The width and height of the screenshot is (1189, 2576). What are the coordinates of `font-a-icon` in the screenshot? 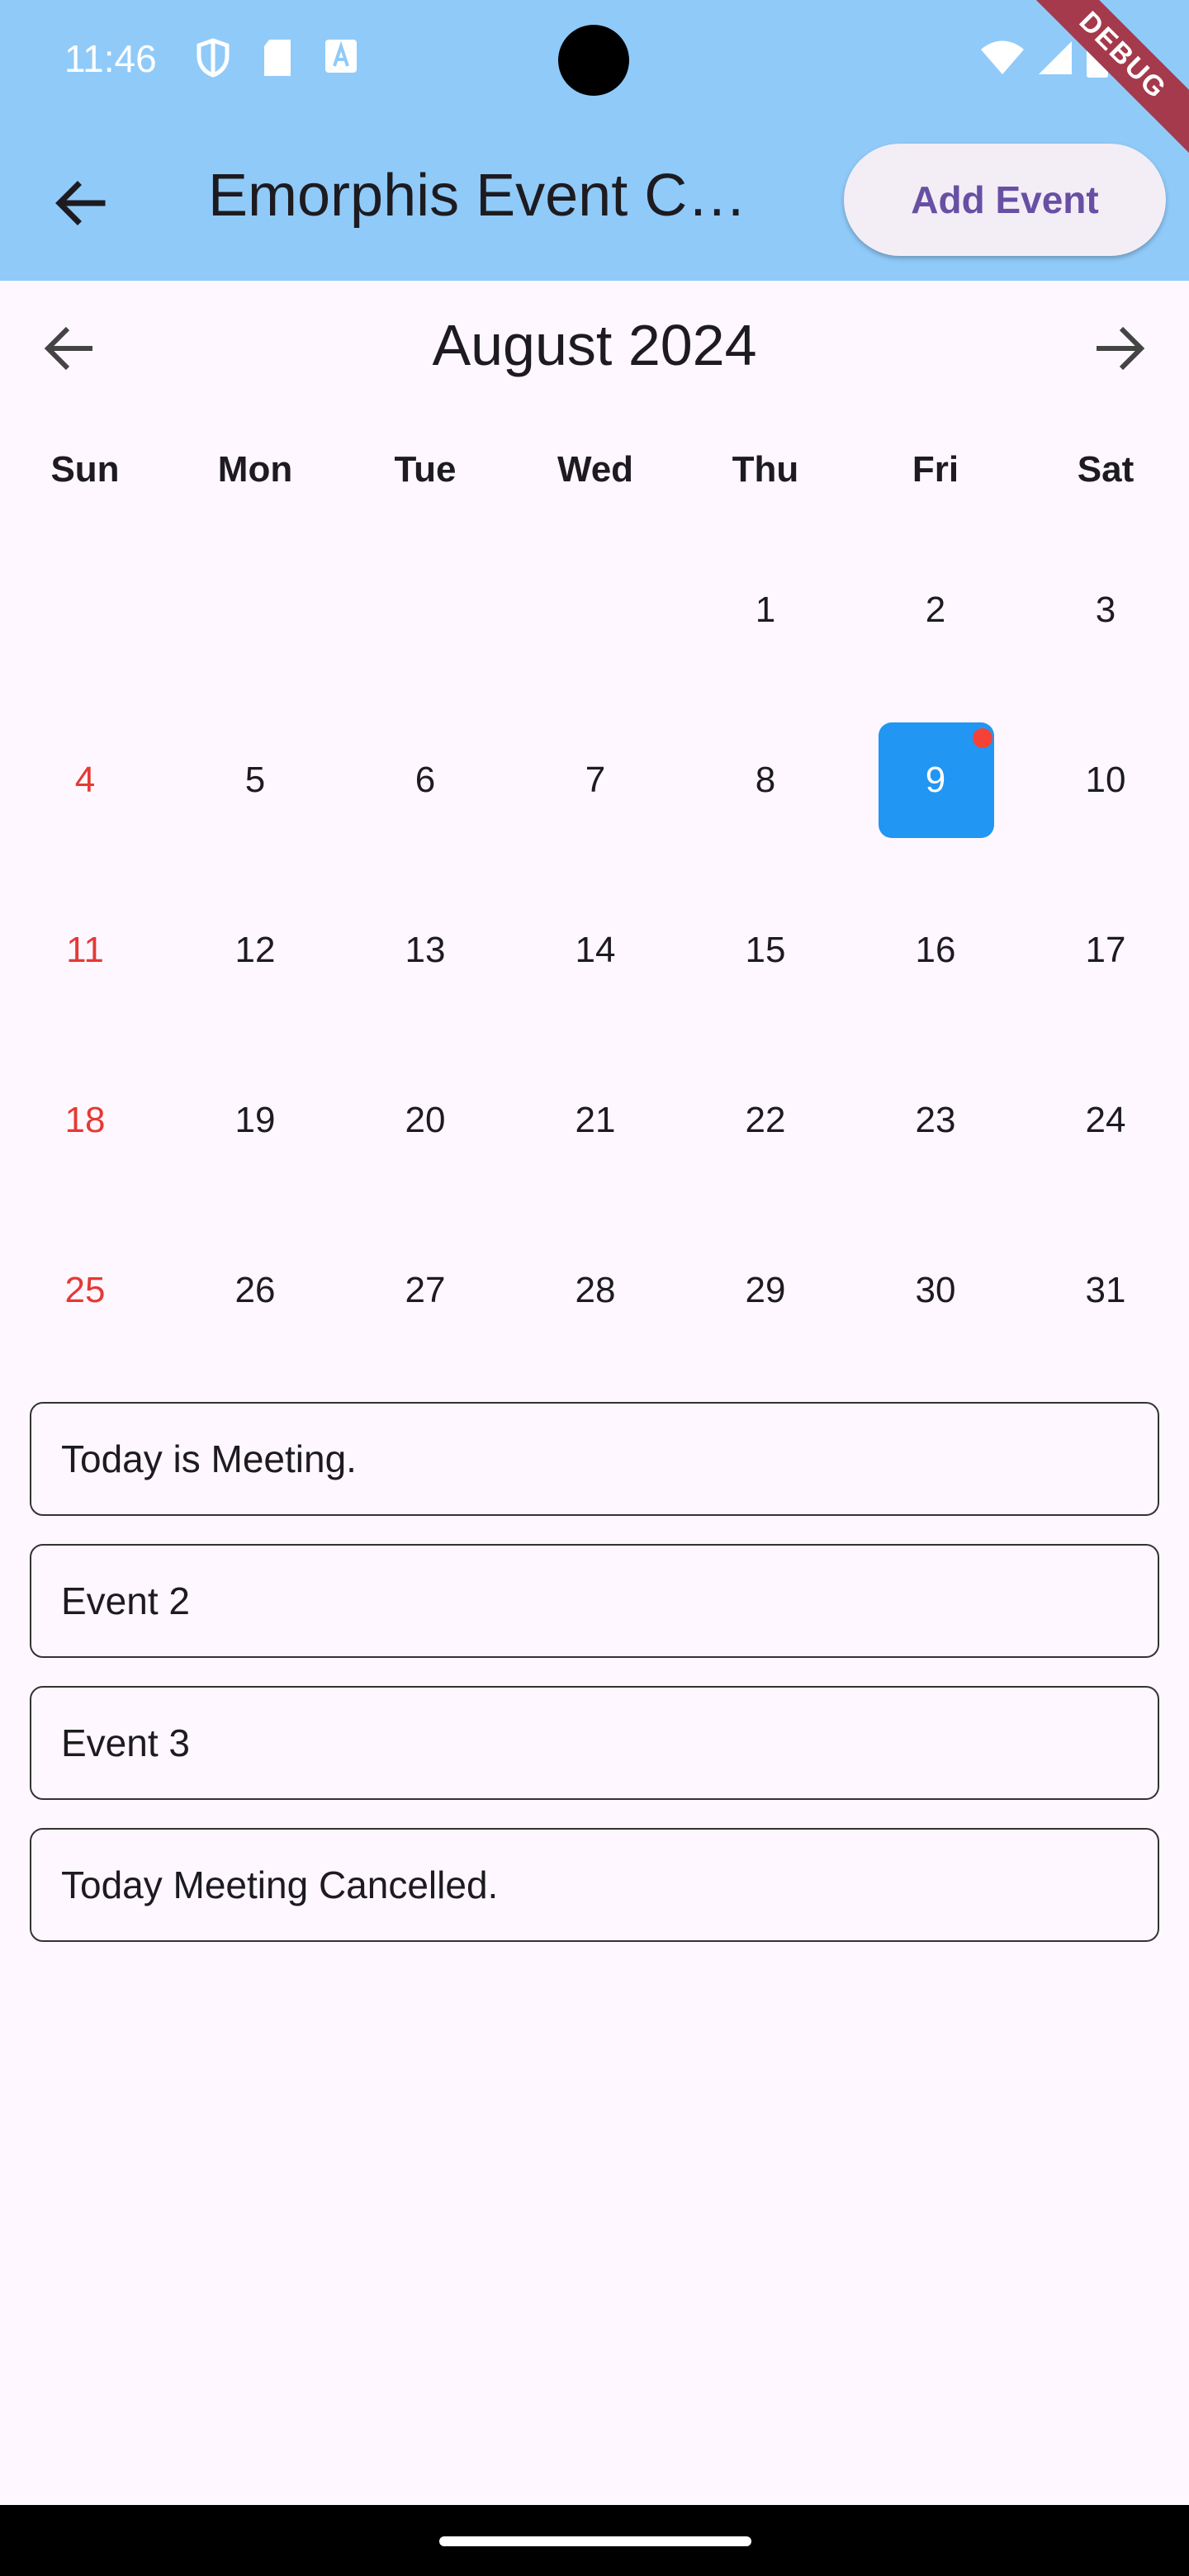 It's located at (341, 58).